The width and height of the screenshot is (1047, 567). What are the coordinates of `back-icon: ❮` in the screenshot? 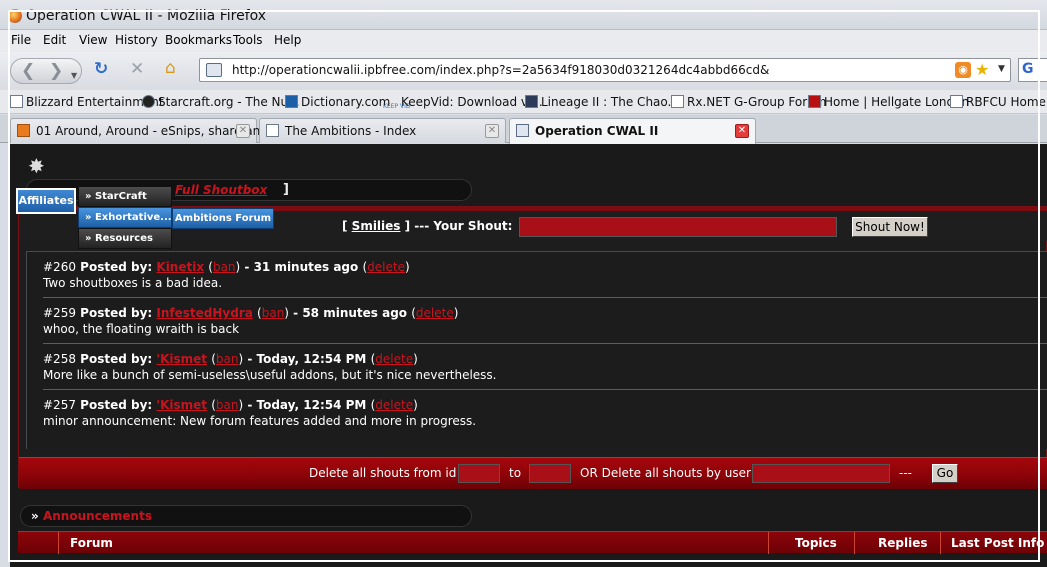 It's located at (28, 71).